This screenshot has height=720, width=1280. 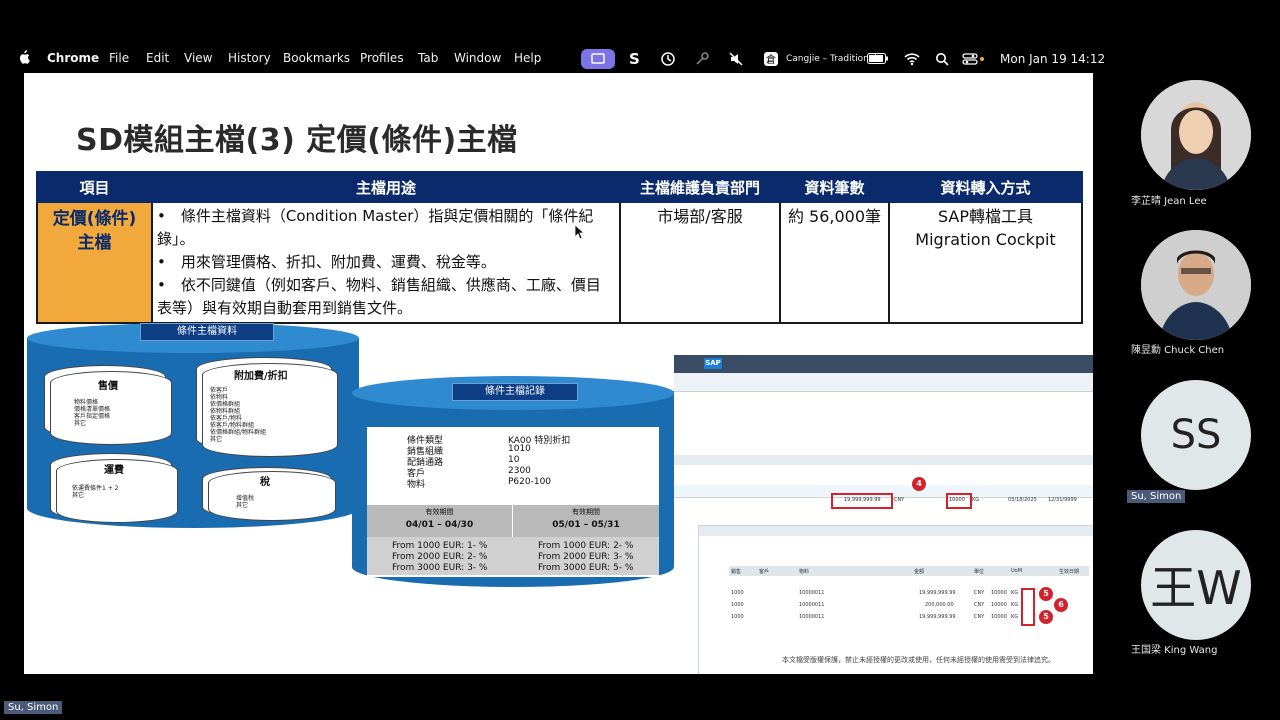 What do you see at coordinates (1015, 605) in the screenshot?
I see `row2-uom: KG` at bounding box center [1015, 605].